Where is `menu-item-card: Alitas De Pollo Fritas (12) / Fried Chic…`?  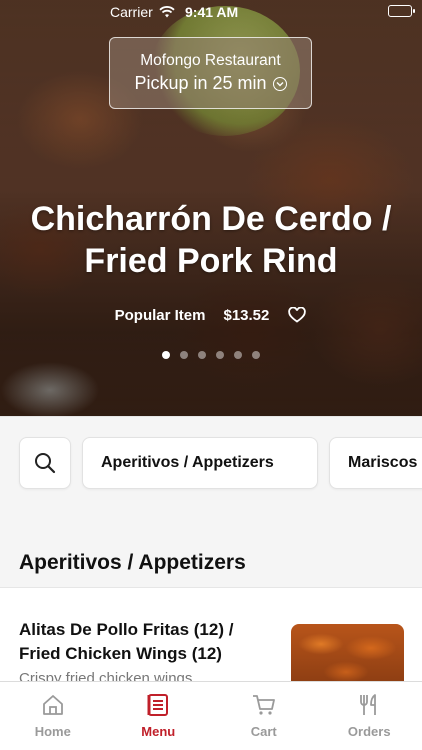
menu-item-card: Alitas De Pollo Fritas (12) / Fried Chic… is located at coordinates (211, 637).